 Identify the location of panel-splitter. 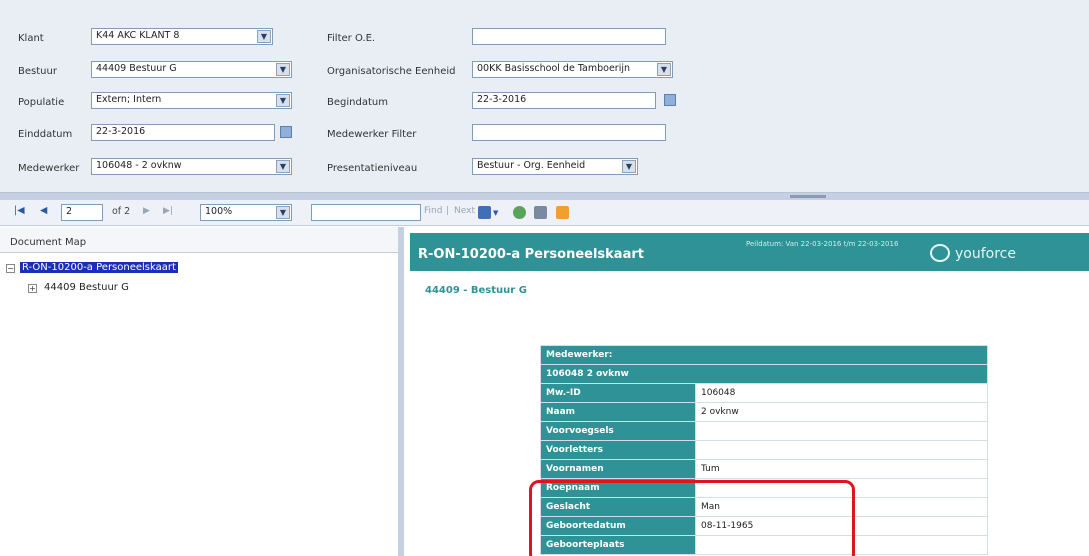
(544, 196).